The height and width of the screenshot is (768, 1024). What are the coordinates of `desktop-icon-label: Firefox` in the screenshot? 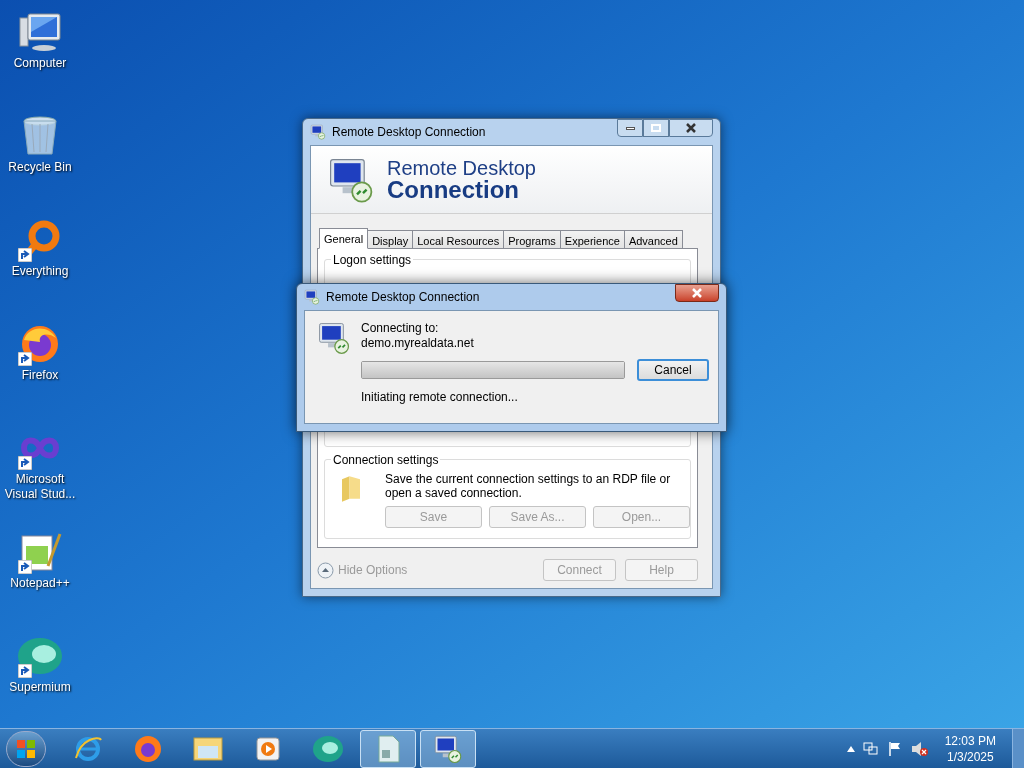 It's located at (40, 375).